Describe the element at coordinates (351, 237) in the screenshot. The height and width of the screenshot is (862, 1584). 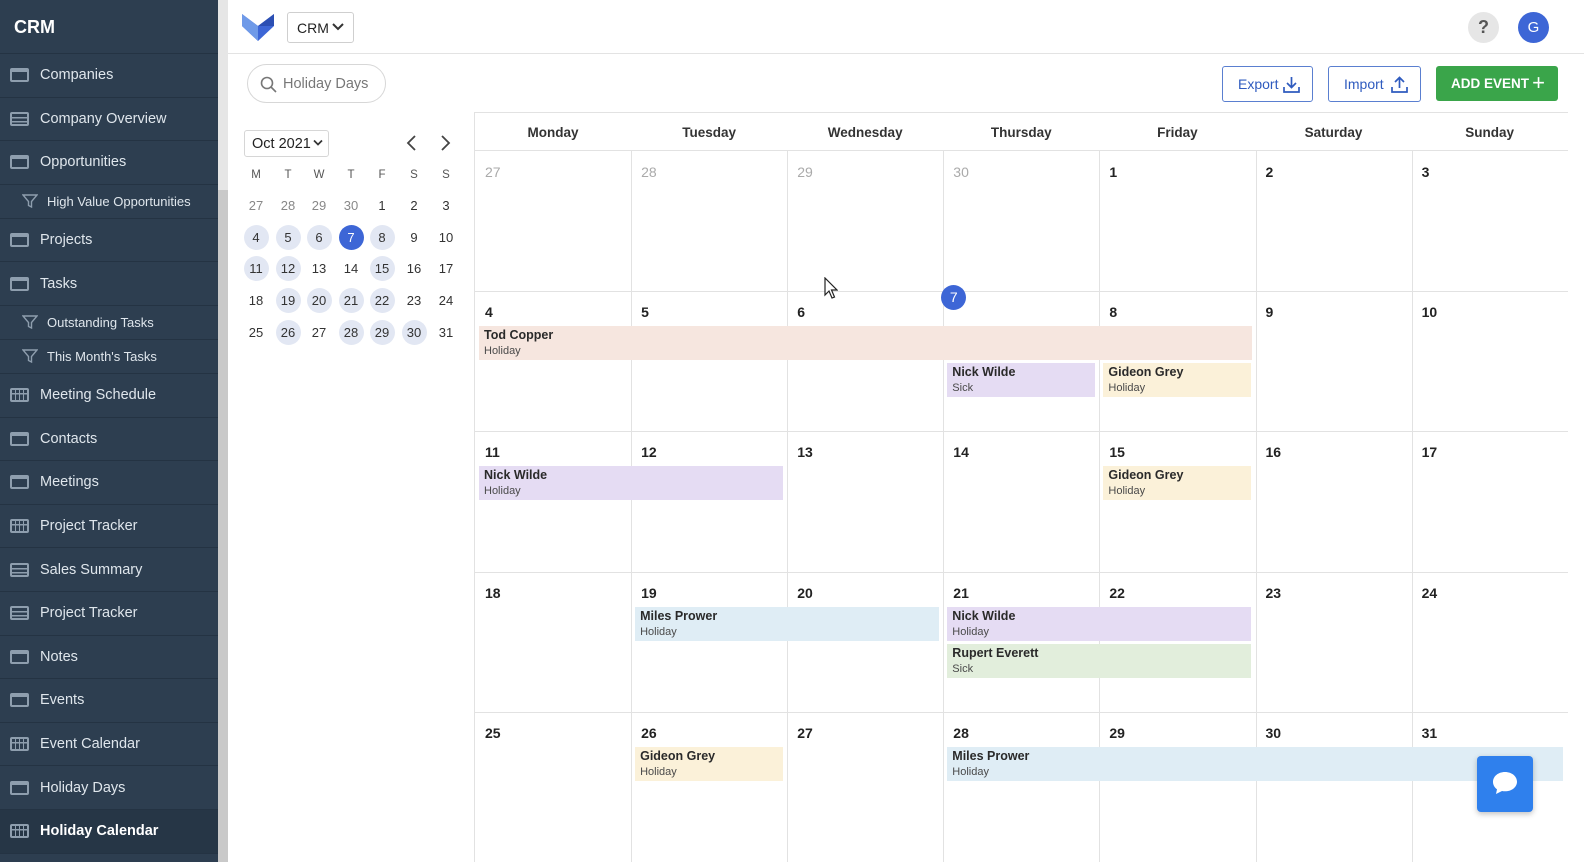
I see `mini-calendar-day: 7` at that location.